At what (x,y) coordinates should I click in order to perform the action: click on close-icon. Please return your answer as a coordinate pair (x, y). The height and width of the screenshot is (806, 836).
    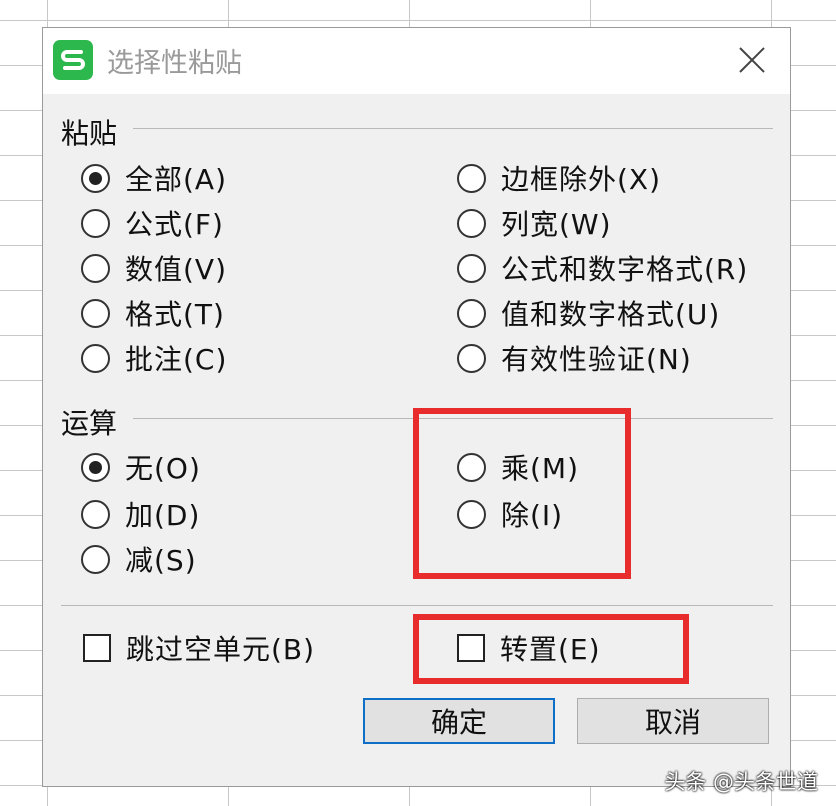
    Looking at the image, I should click on (752, 60).